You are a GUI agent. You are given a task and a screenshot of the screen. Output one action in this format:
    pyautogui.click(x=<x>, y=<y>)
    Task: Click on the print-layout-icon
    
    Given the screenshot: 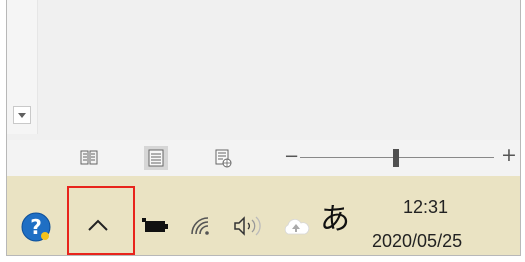 What is the action you would take?
    pyautogui.click(x=156, y=158)
    